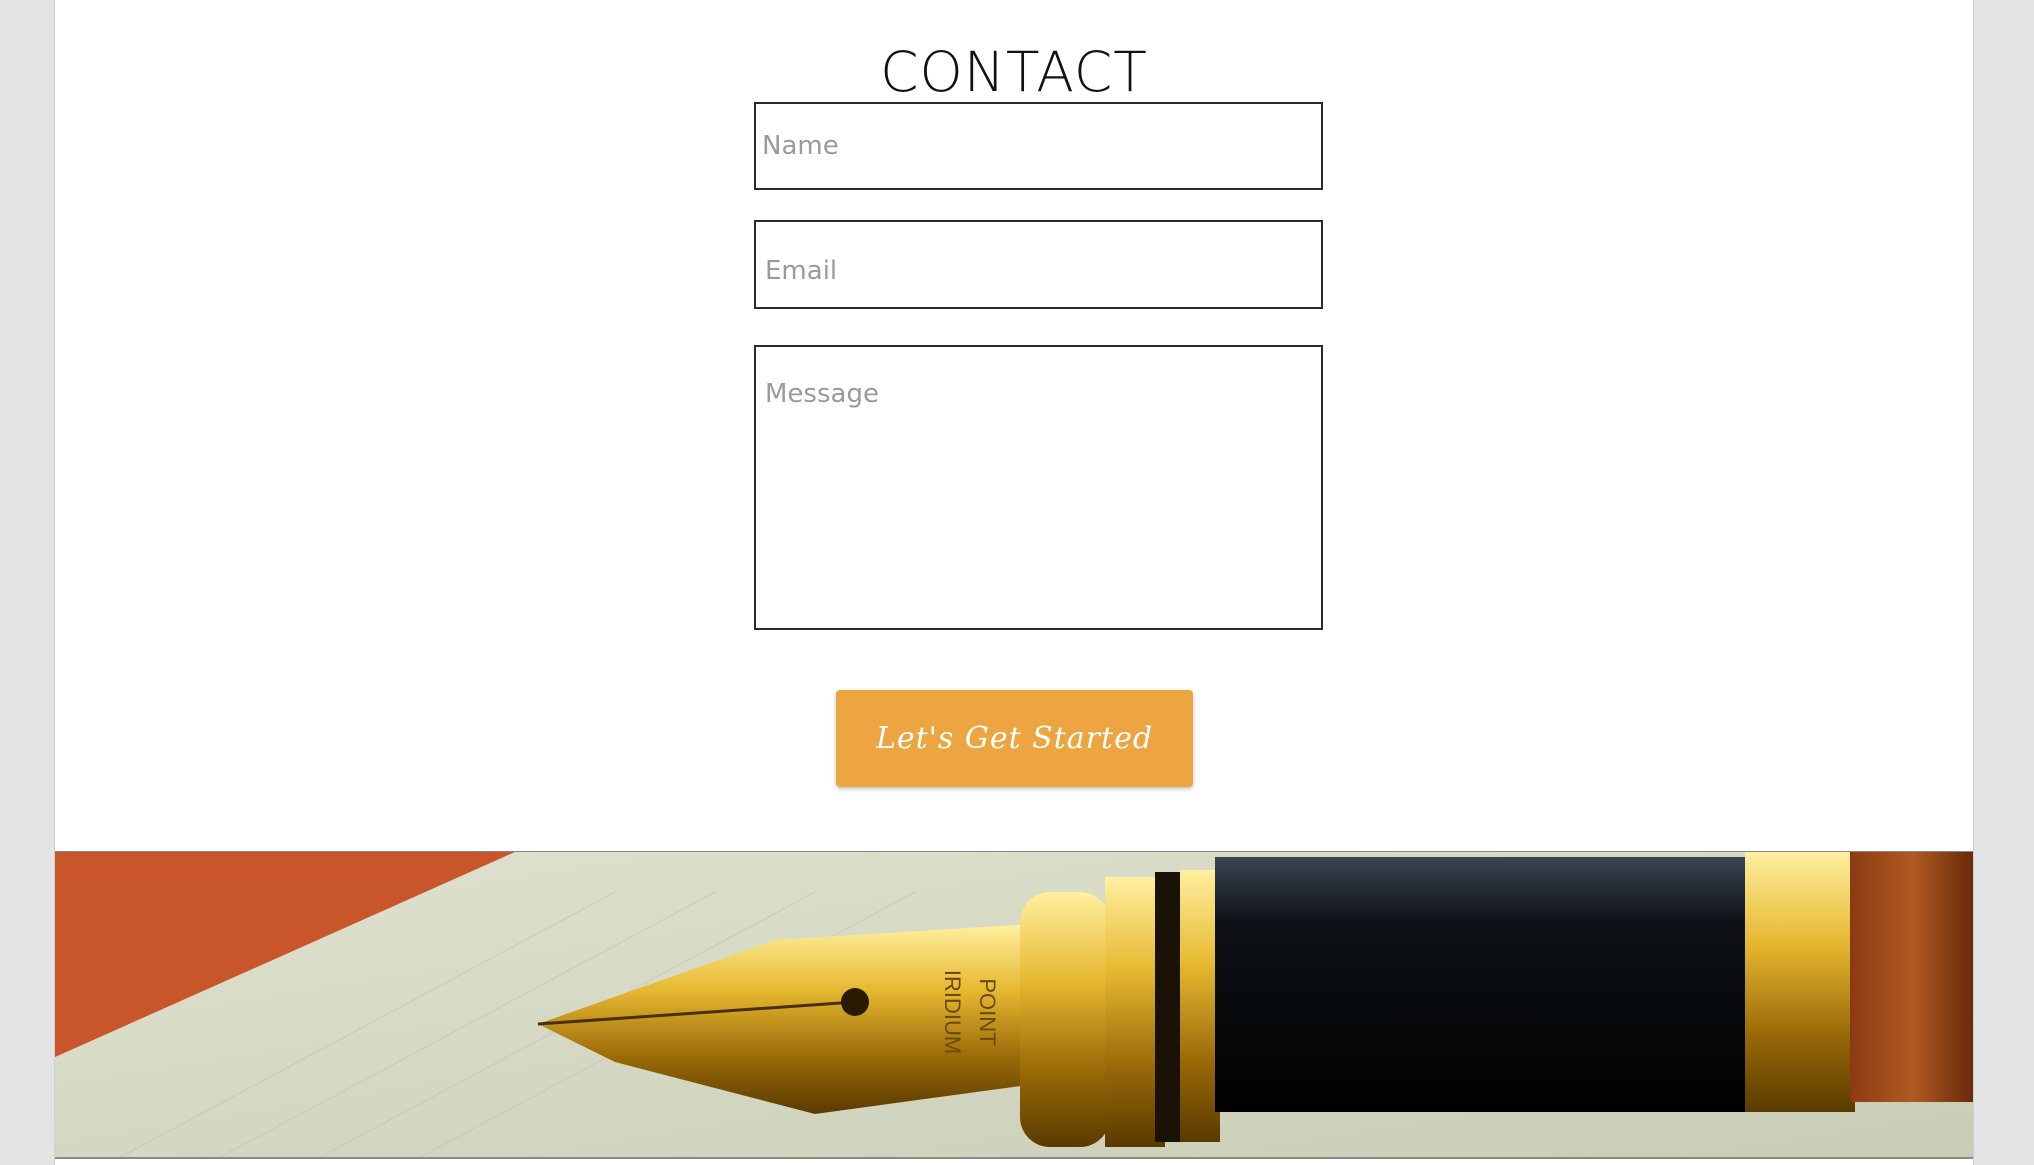  Describe the element at coordinates (1014, 71) in the screenshot. I see `page-title: CONTACT` at that location.